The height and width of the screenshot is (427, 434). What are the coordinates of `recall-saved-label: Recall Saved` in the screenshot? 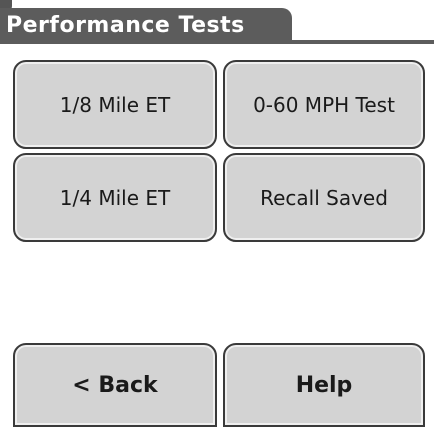 It's located at (324, 197).